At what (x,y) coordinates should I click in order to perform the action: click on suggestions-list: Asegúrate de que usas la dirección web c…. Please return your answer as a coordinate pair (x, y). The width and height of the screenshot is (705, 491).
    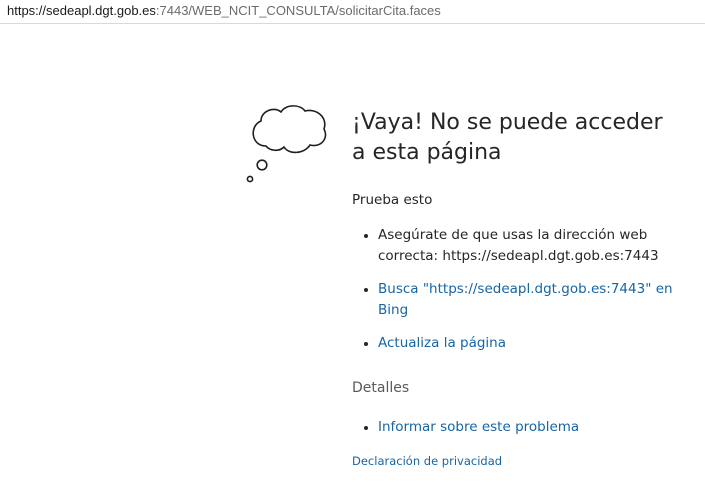
    Looking at the image, I should click on (517, 289).